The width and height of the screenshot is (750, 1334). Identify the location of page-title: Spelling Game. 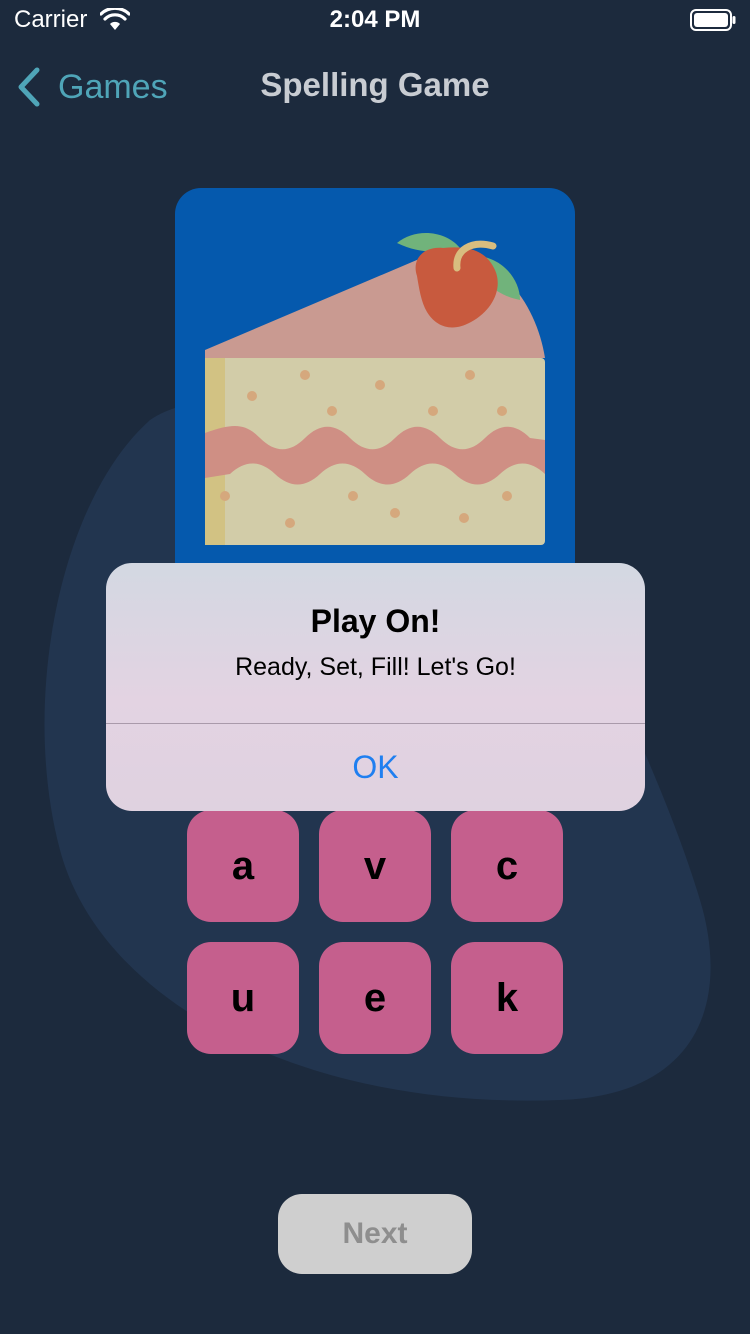
(375, 84).